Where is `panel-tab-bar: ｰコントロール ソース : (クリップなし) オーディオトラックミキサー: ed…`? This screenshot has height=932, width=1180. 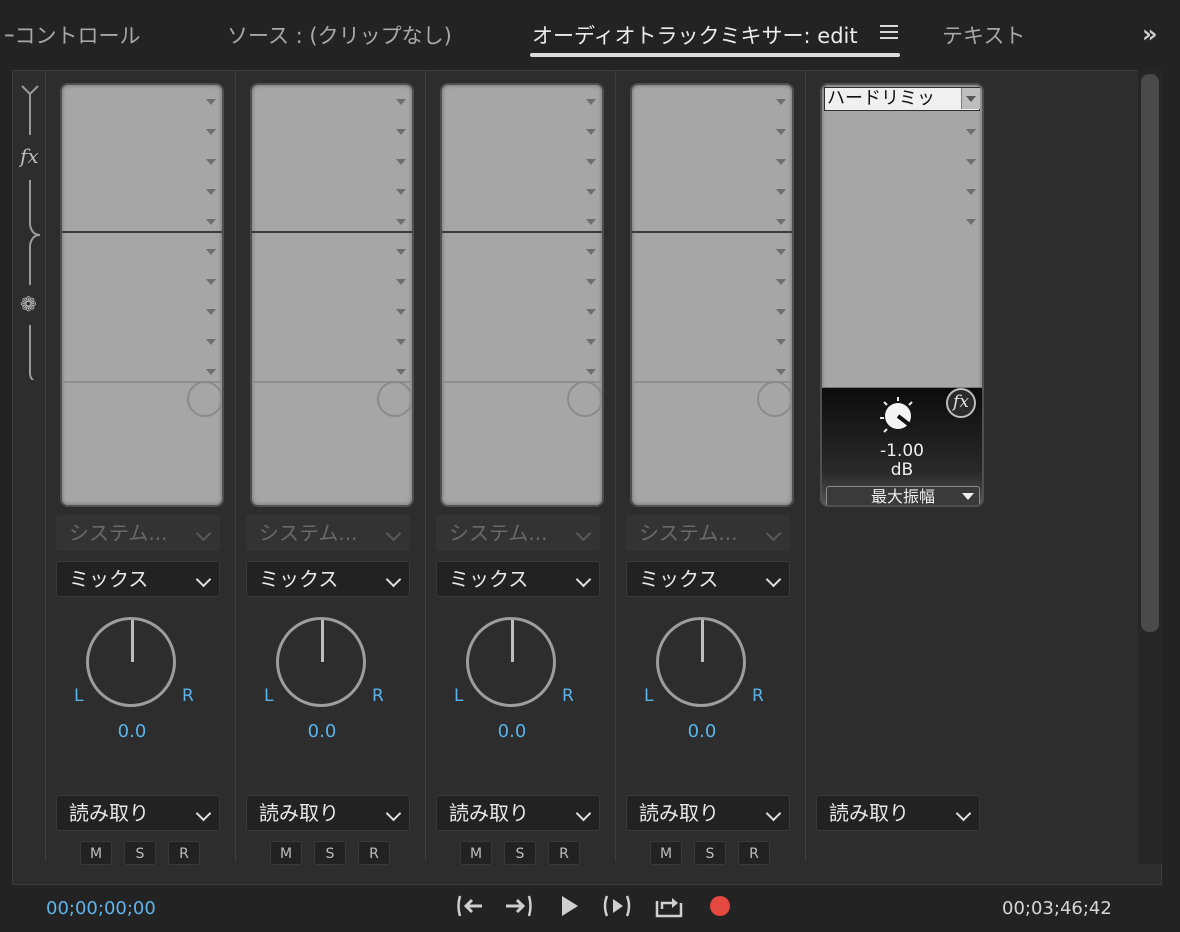 panel-tab-bar: ｰコントロール ソース : (クリップなし) オーディオトラックミキサー: ed… is located at coordinates (590, 31).